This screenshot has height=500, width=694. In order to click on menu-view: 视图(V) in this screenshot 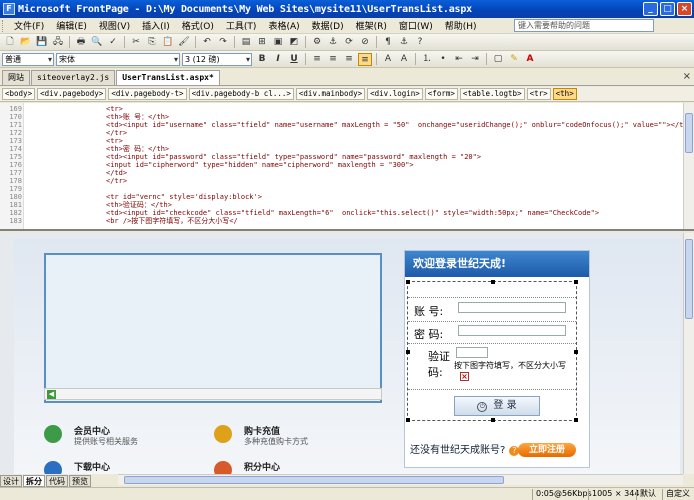, I will do `click(114, 25)`.